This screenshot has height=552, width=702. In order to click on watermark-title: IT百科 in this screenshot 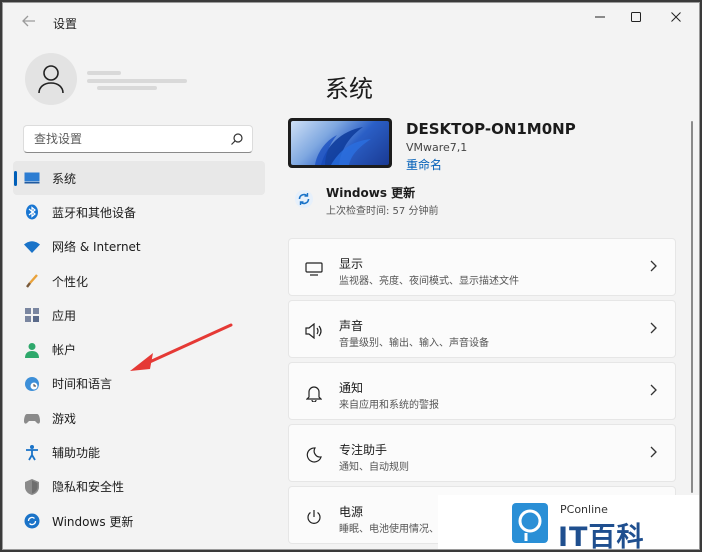, I will do `click(601, 536)`.